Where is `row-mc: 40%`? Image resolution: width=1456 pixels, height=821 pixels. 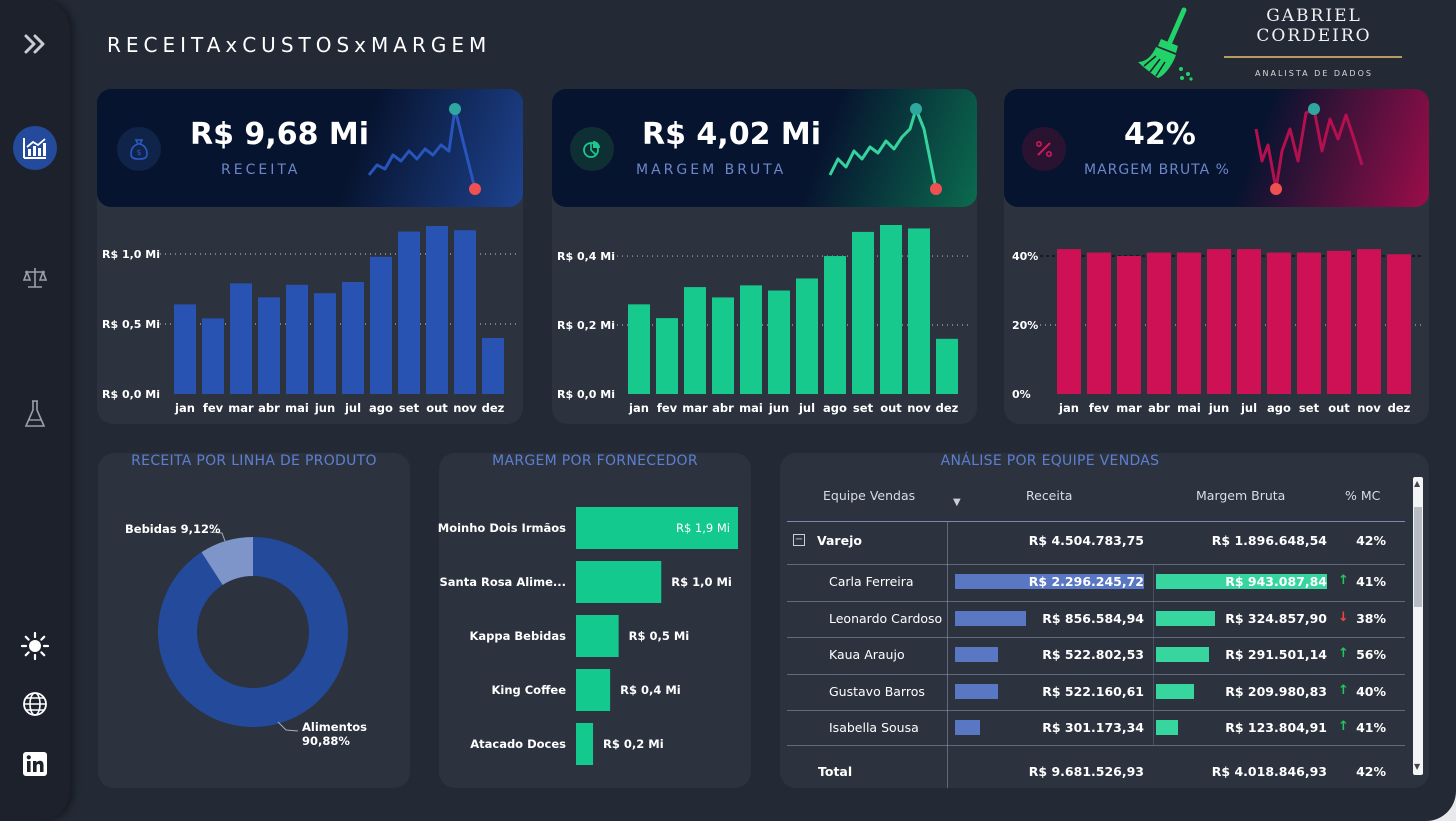 row-mc: 40% is located at coordinates (1371, 691).